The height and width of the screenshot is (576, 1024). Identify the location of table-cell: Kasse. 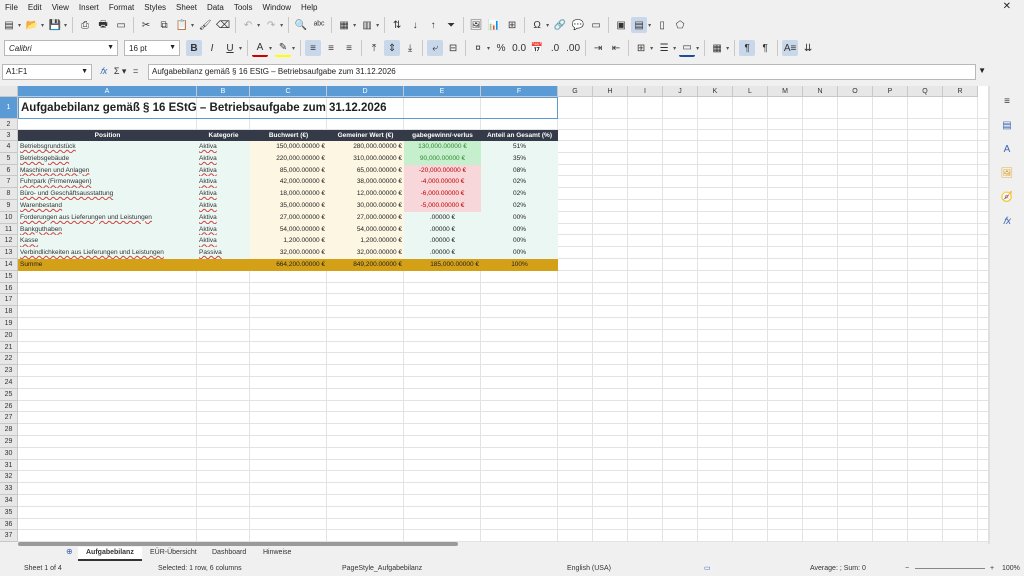
(107, 241).